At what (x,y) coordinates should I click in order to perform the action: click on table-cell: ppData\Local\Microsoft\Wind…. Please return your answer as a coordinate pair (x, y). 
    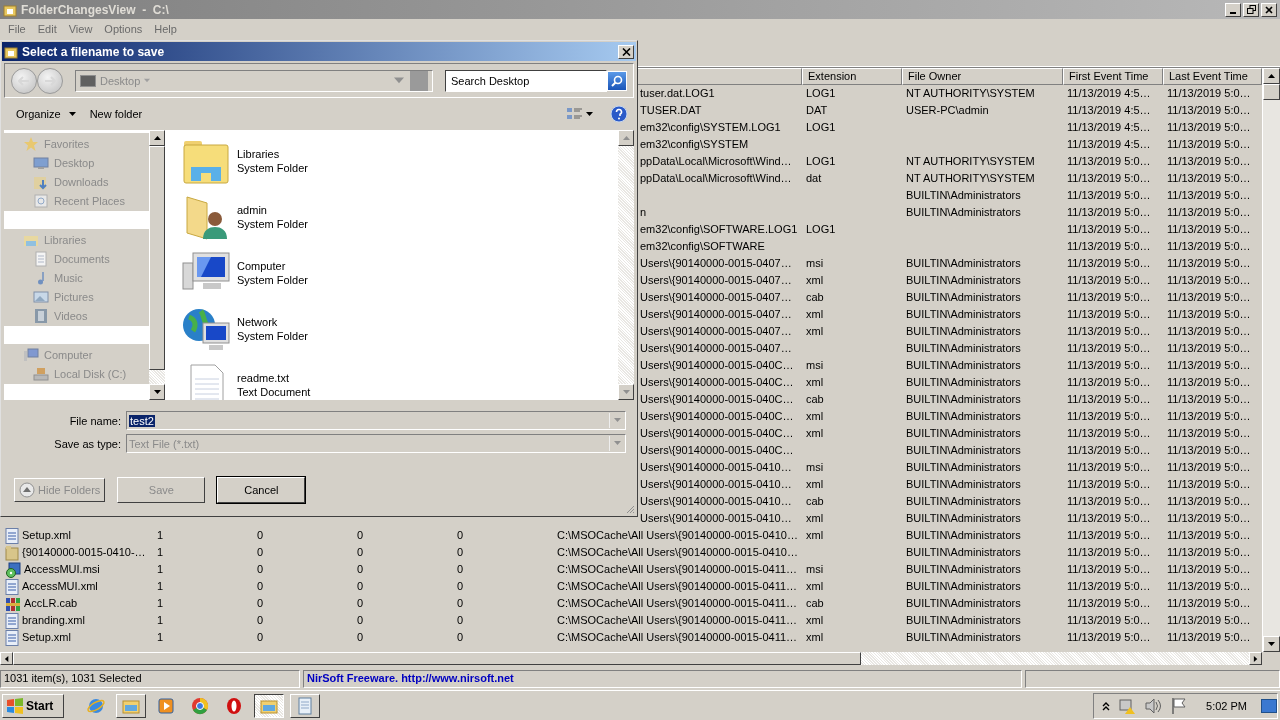
    Looking at the image, I should click on (716, 161).